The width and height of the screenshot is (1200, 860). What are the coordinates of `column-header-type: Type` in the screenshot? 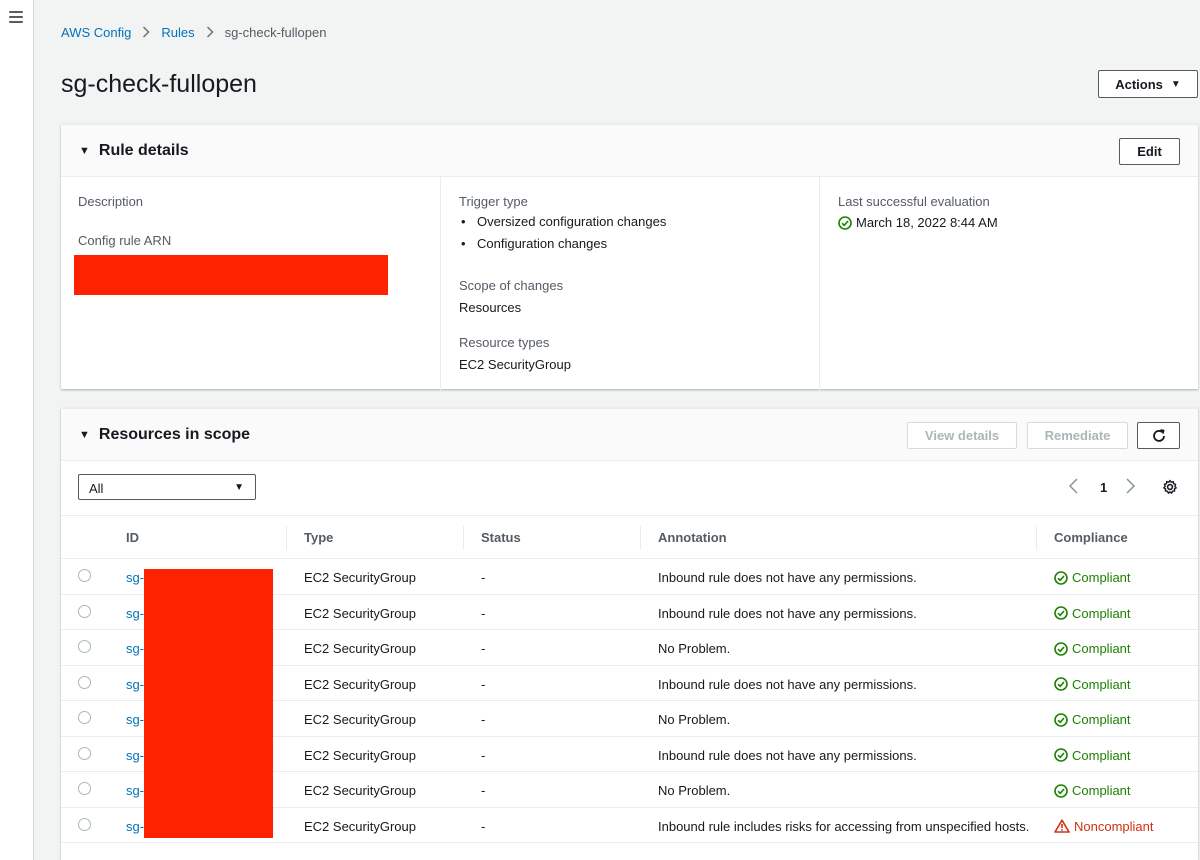 It's located at (318, 537).